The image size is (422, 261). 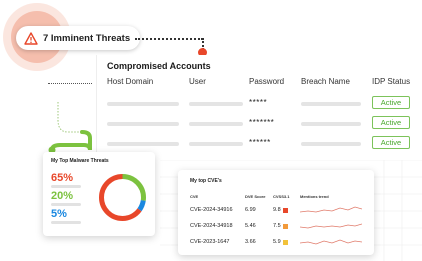 I want to click on column-mentions-trend: Mentions trend, so click(x=314, y=196).